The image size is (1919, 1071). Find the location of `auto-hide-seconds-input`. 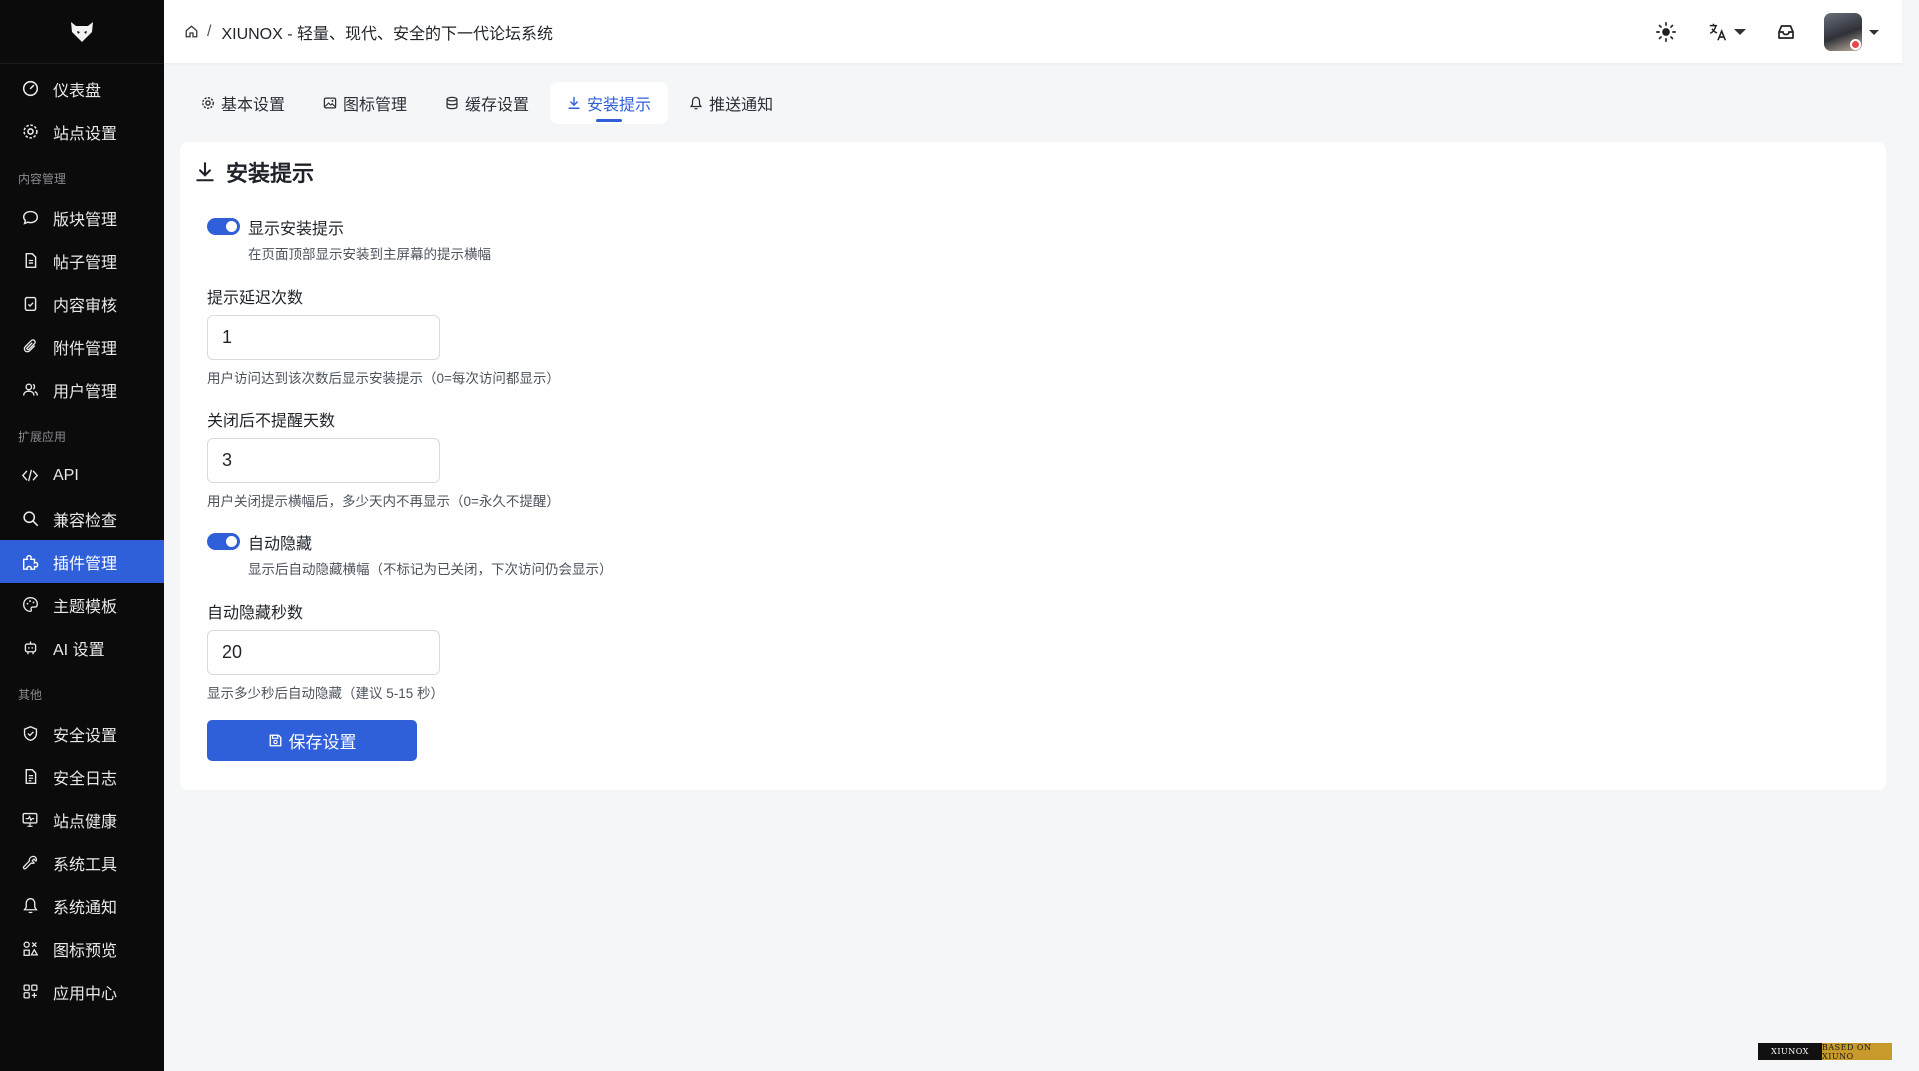

auto-hide-seconds-input is located at coordinates (323, 652).